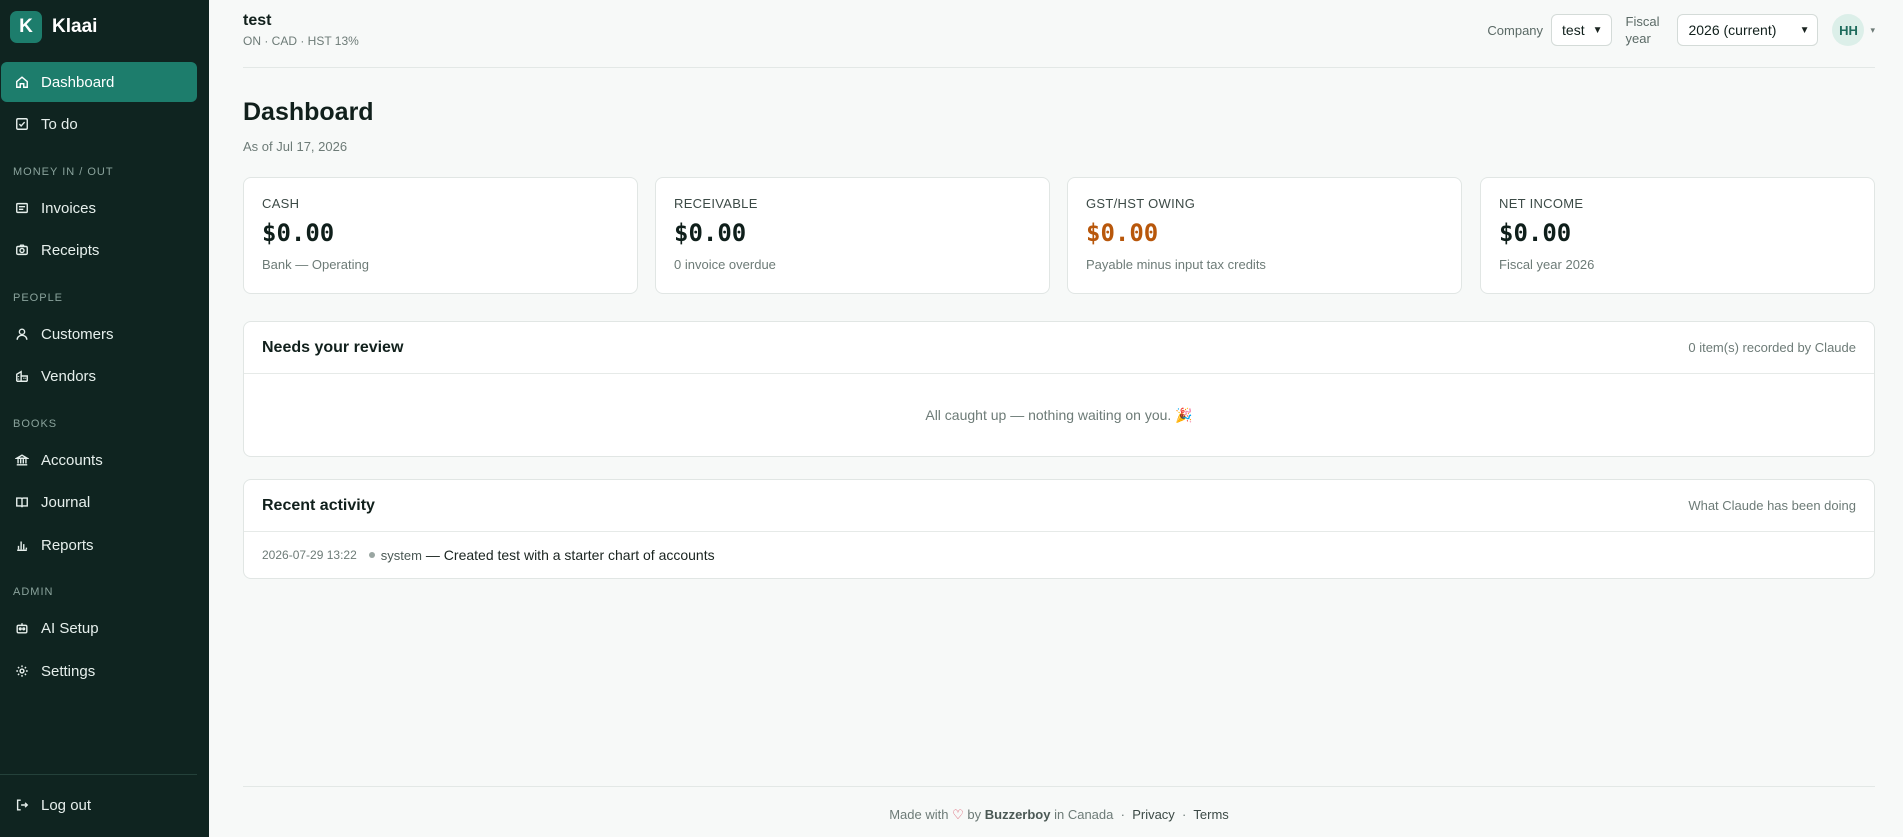 This screenshot has width=1903, height=837. What do you see at coordinates (99, 208) in the screenshot?
I see `sidebar-item-invoices: Invoices` at bounding box center [99, 208].